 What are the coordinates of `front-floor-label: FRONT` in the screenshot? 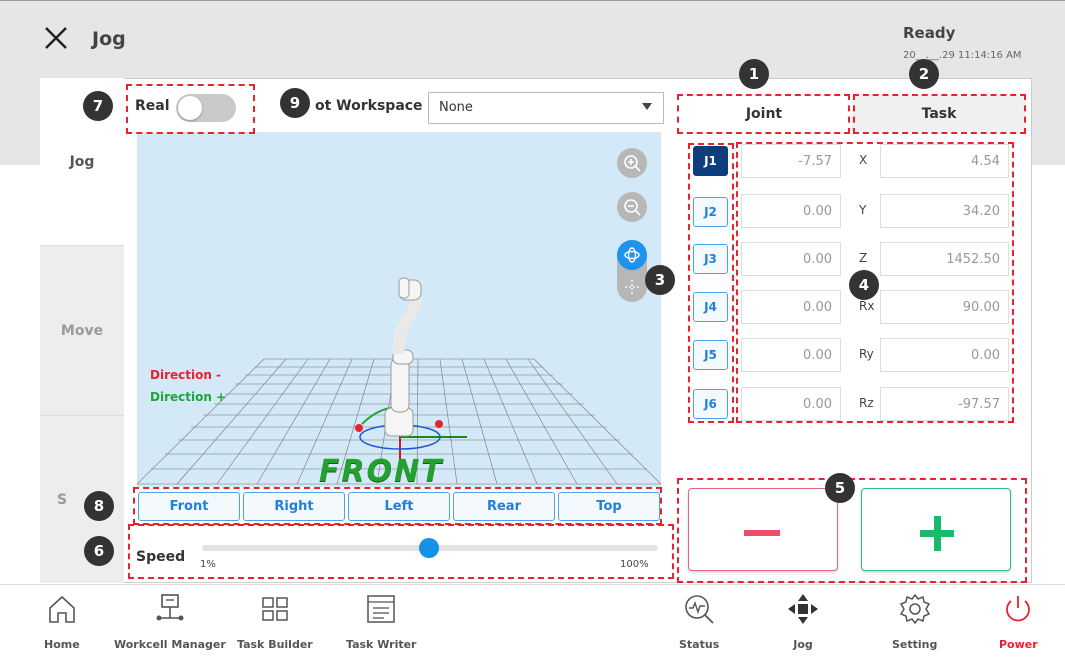 It's located at (381, 470).